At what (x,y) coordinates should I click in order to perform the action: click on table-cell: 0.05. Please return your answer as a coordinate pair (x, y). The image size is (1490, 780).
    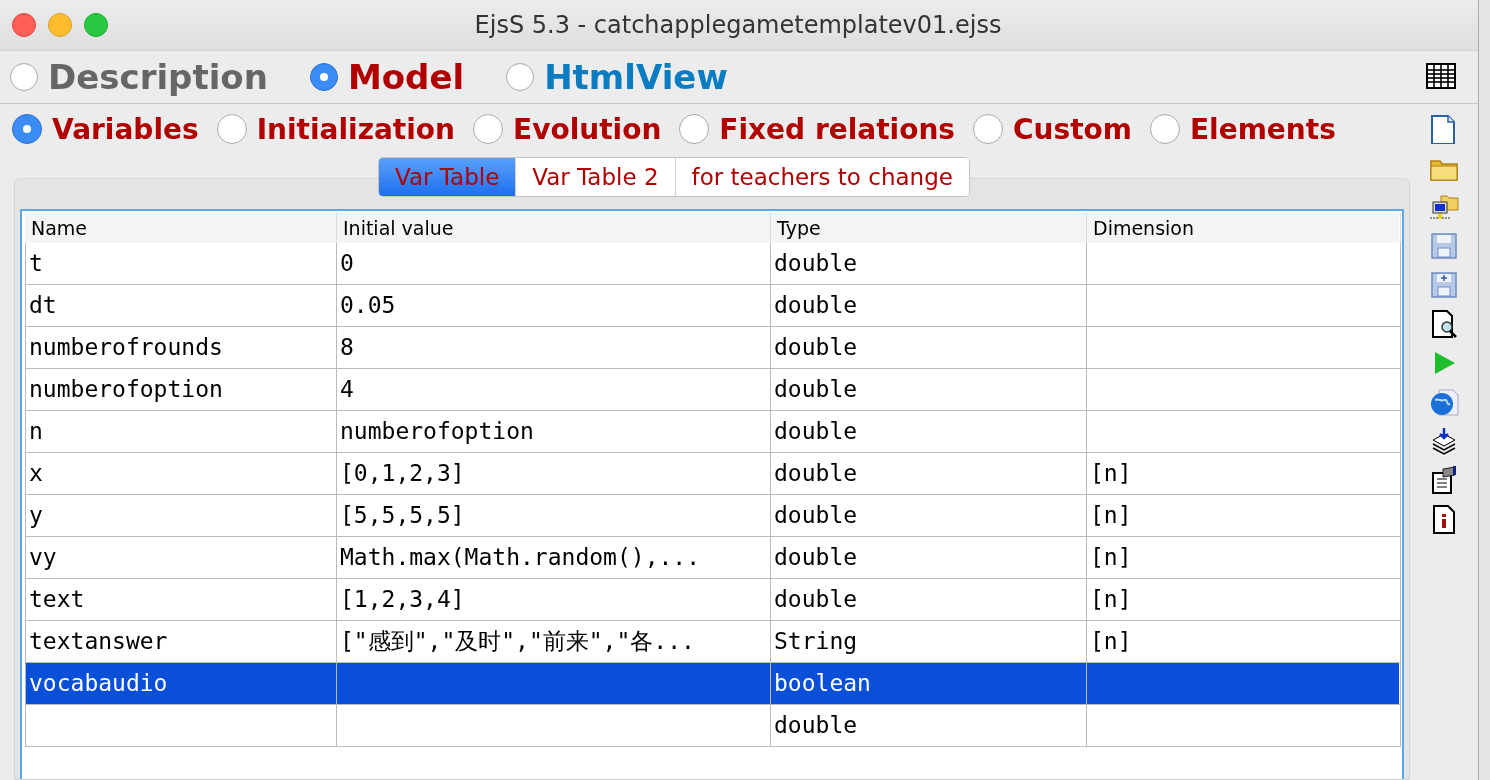
    Looking at the image, I should click on (554, 306).